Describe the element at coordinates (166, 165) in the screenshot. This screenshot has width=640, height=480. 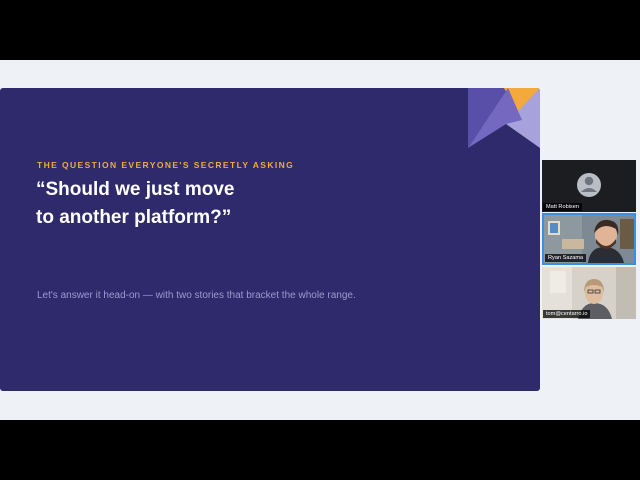
I see `slide-eyebrow: THE QUESTION EVERYONE'S SECRETLY ASKING` at that location.